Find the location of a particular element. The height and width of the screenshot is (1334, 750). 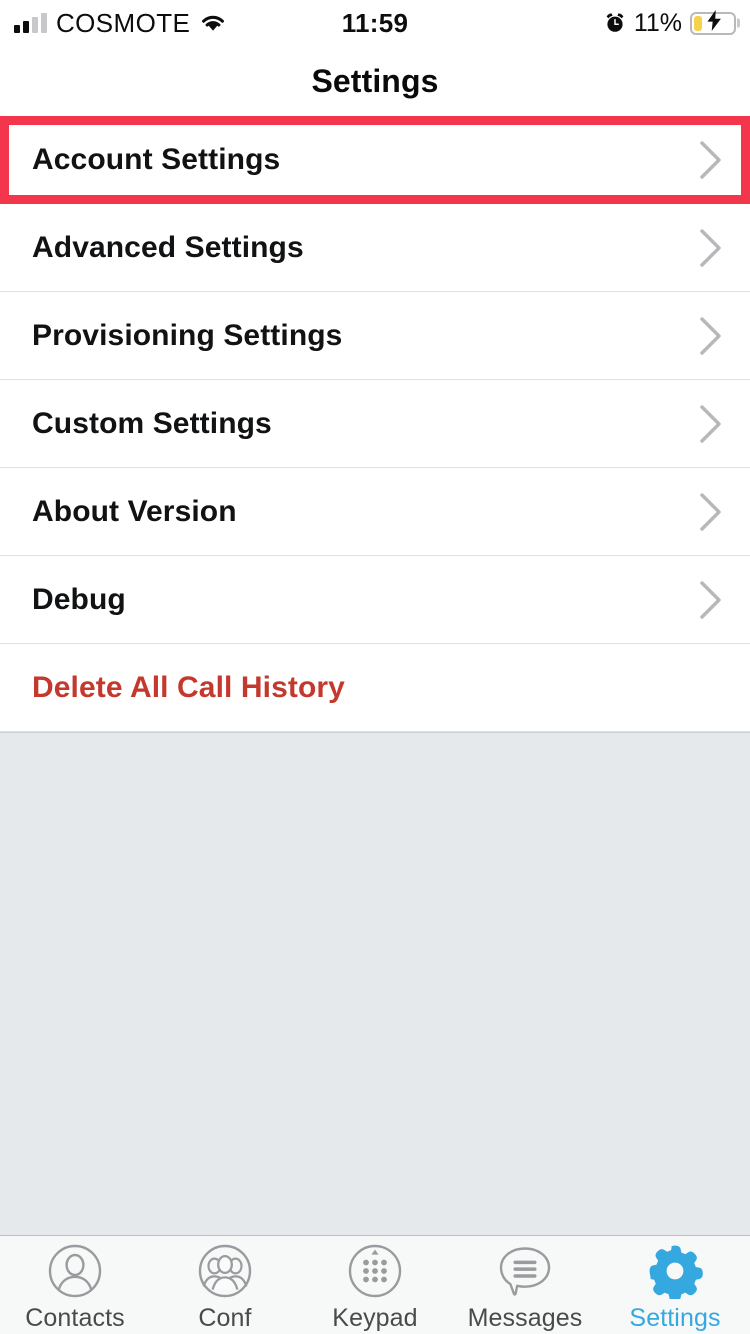

tab-label: Settings is located at coordinates (675, 1317).